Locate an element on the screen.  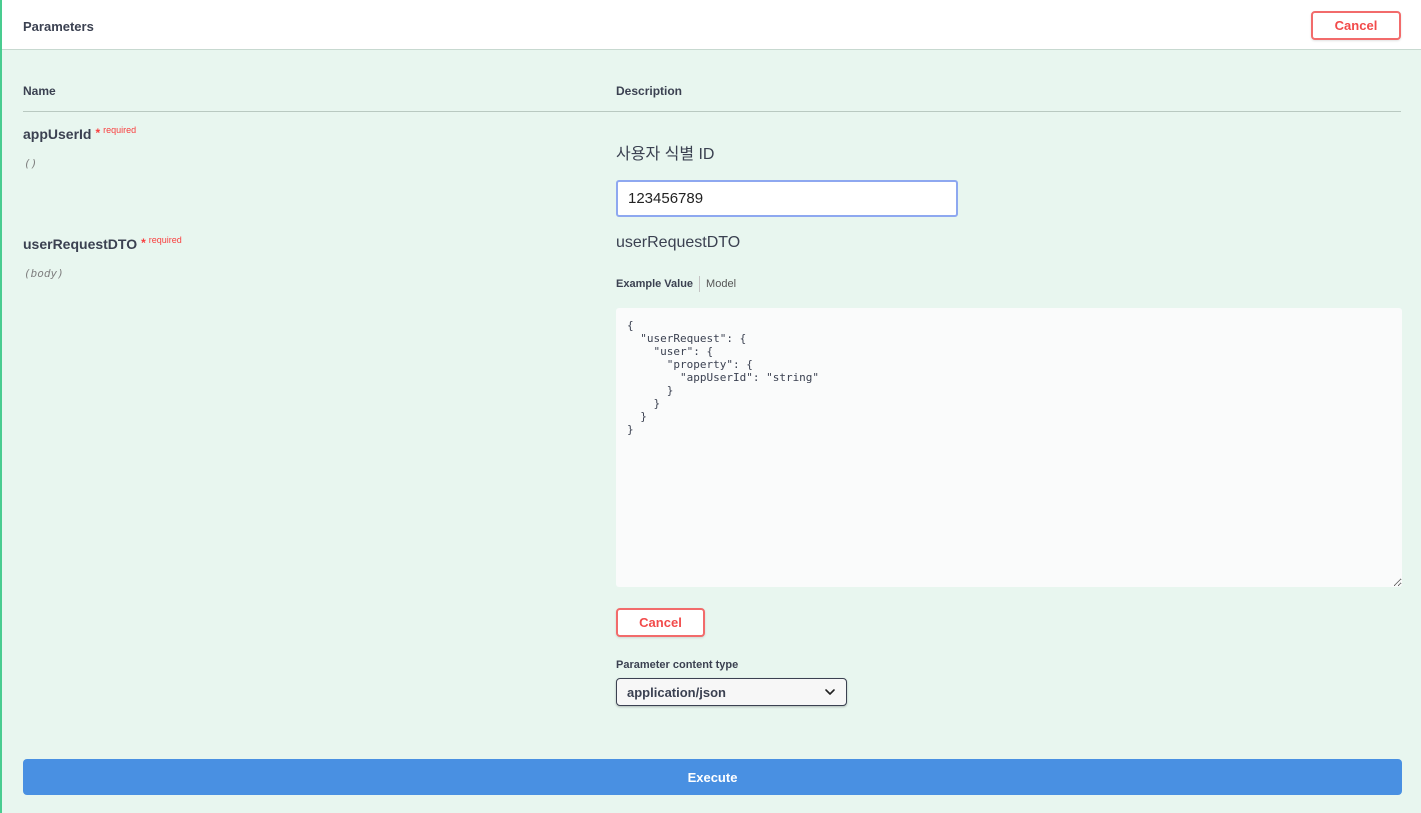
param-description: userRequestDTO is located at coordinates (678, 242).